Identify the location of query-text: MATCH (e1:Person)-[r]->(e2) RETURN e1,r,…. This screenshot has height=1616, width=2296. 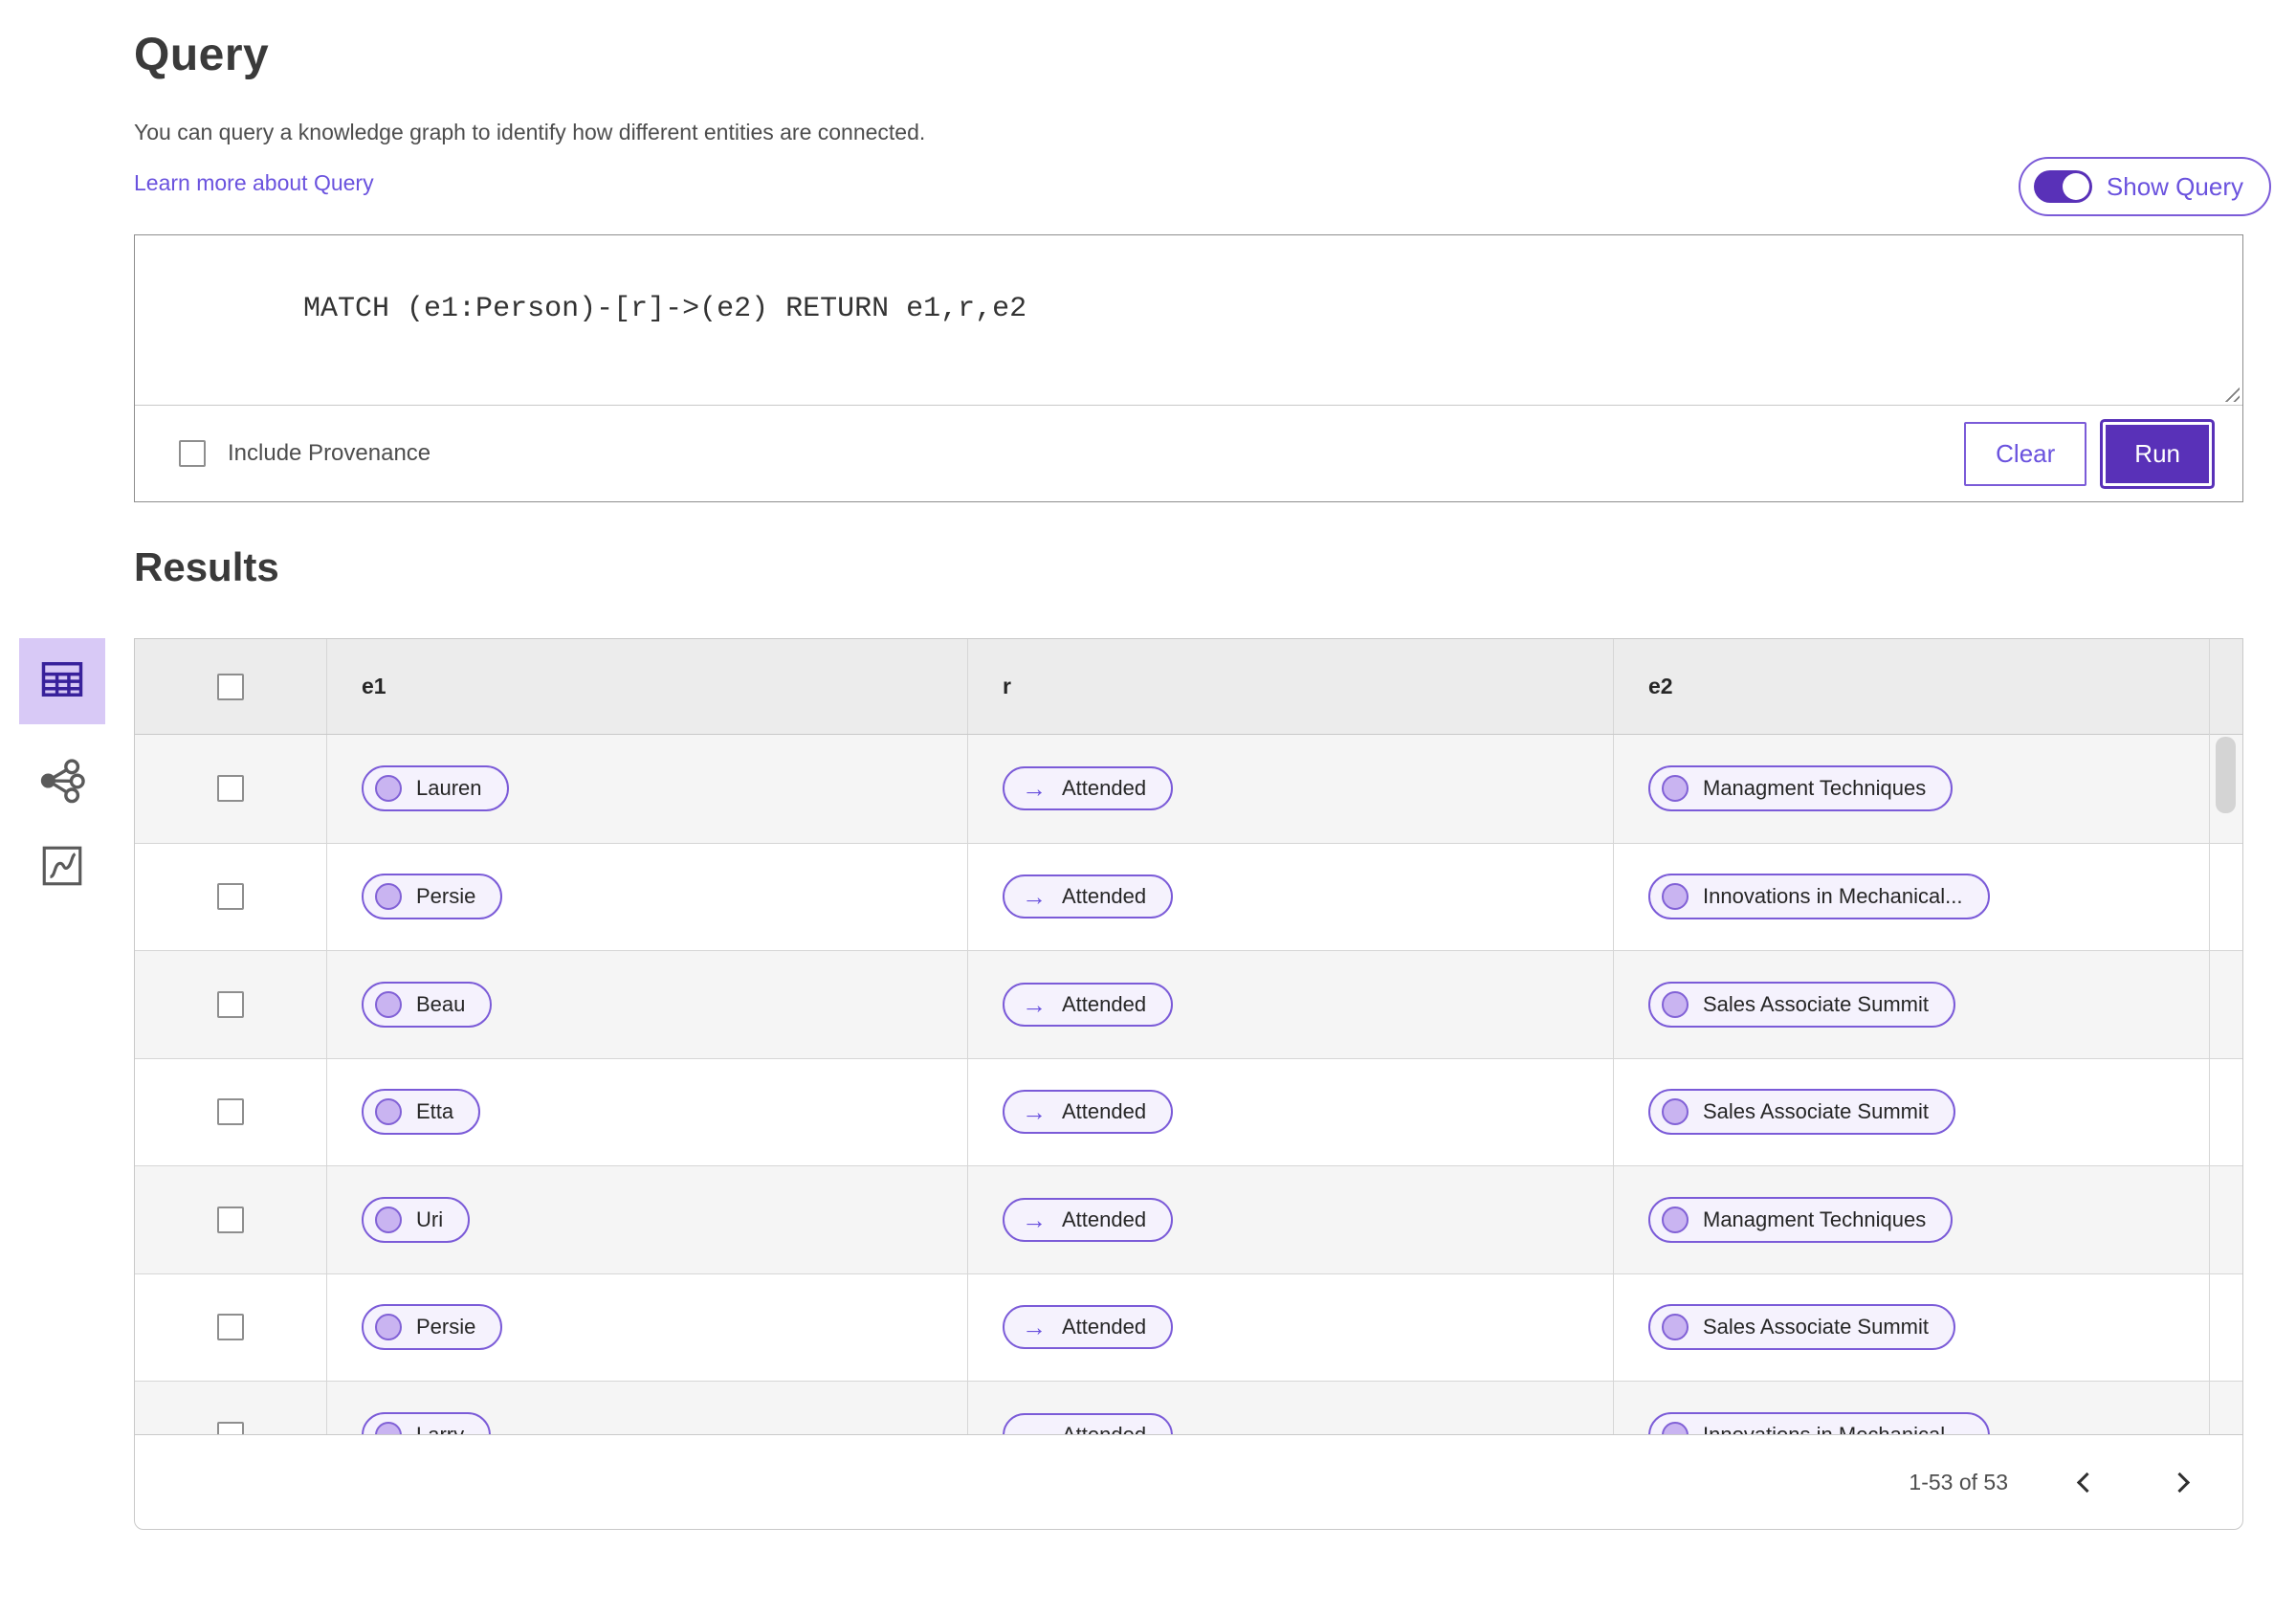
(665, 309).